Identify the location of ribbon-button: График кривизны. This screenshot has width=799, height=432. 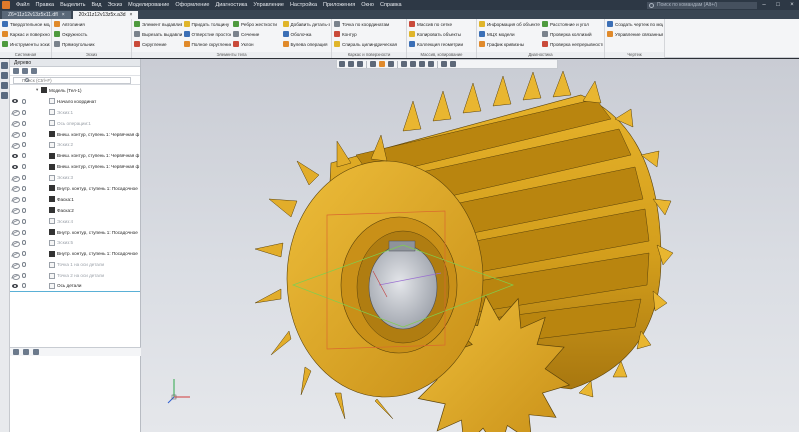
(509, 44).